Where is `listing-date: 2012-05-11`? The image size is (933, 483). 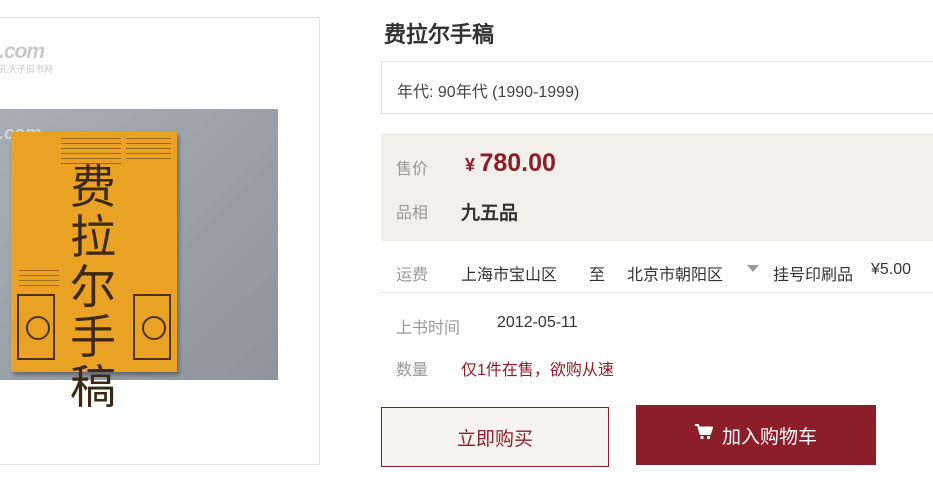
listing-date: 2012-05-11 is located at coordinates (537, 322).